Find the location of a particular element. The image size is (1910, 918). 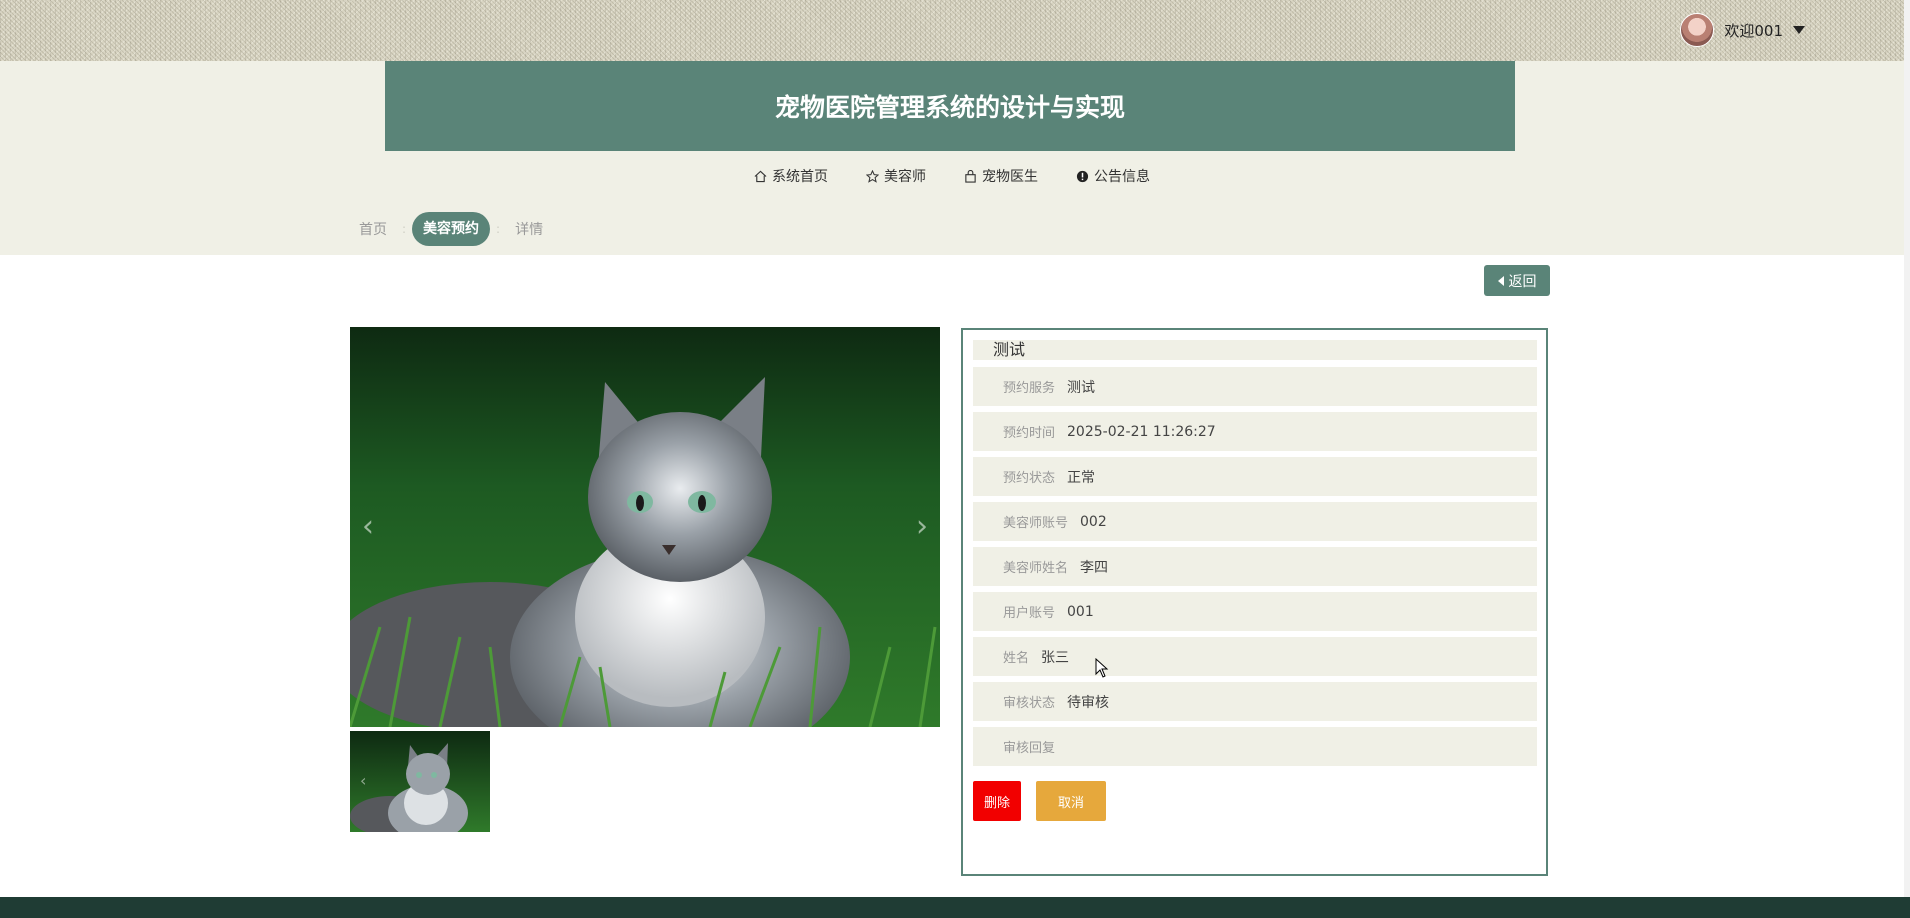

nav-label: 系统首页 is located at coordinates (800, 177).